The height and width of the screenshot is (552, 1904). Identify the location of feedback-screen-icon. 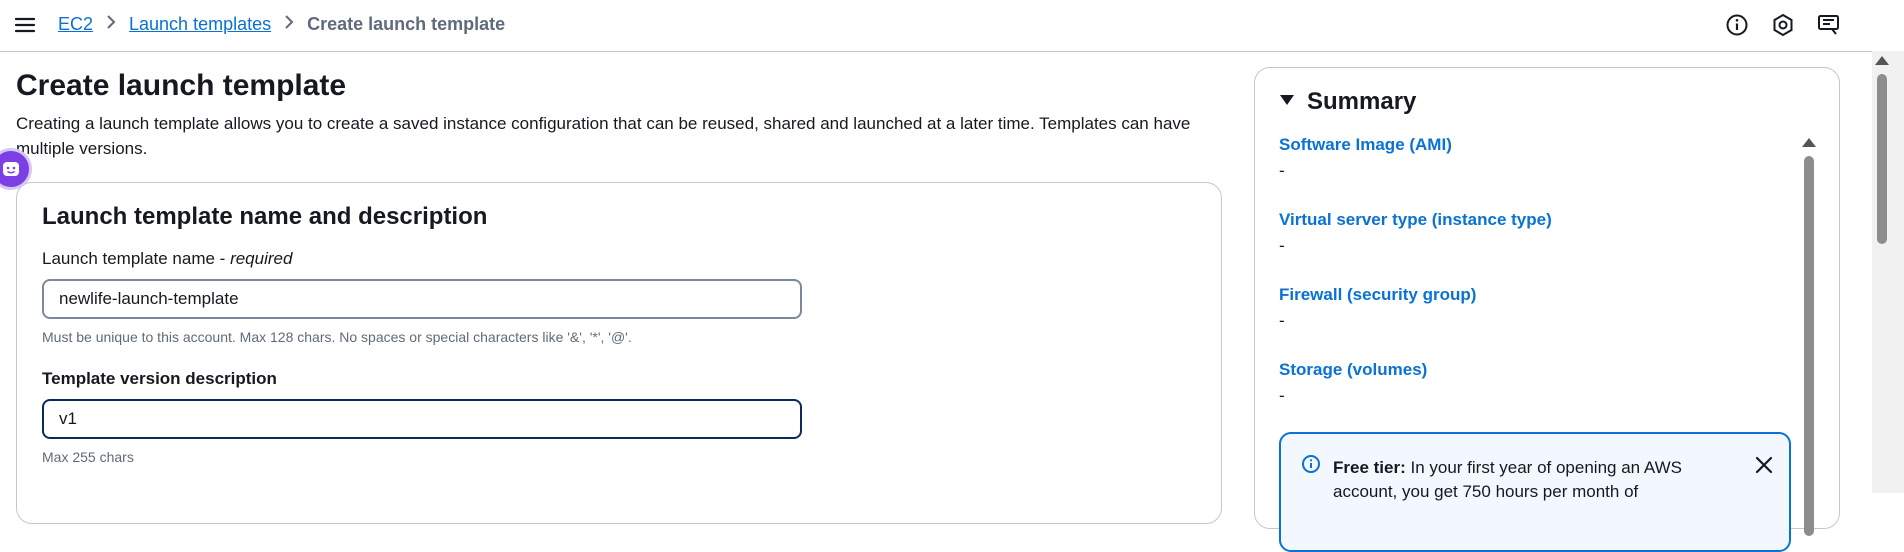
(1829, 25).